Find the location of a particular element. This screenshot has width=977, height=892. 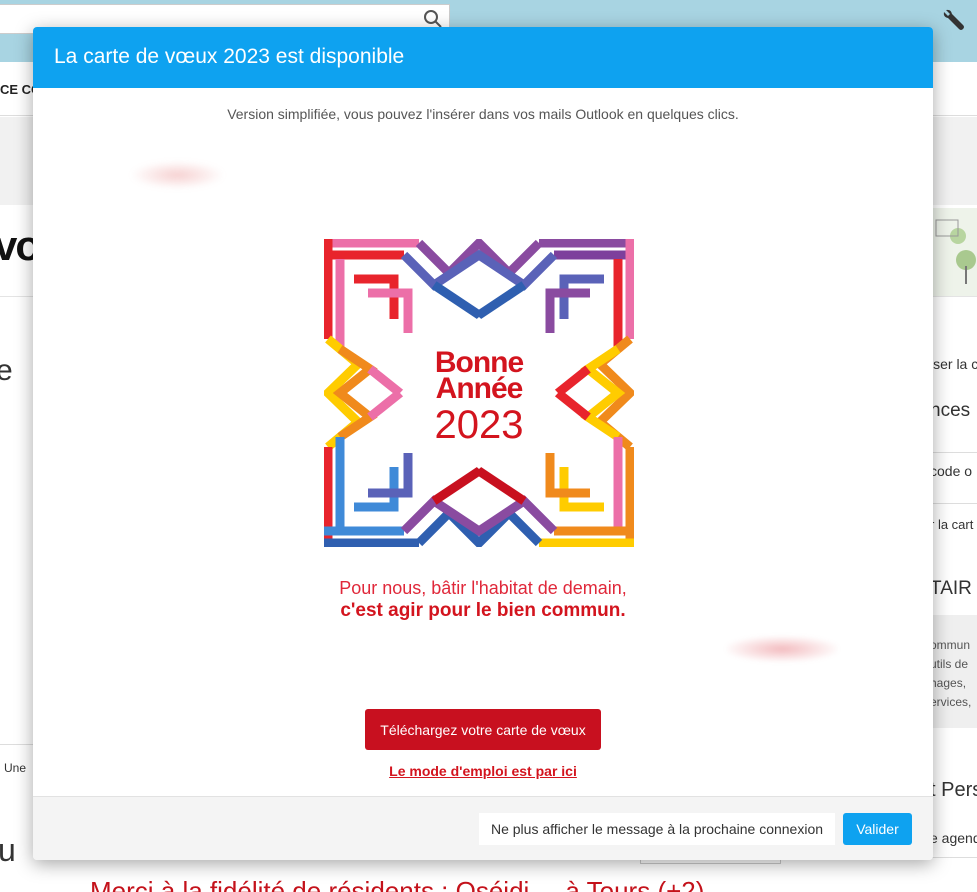

sidebar-link: code o is located at coordinates (951, 471).